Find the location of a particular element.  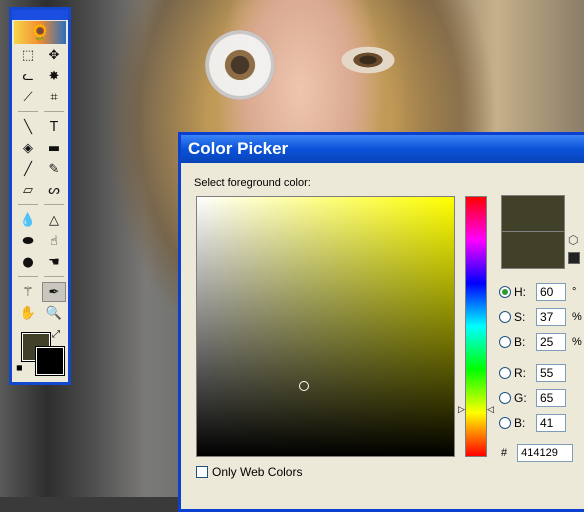

radio-selected-dot is located at coordinates (505, 292).